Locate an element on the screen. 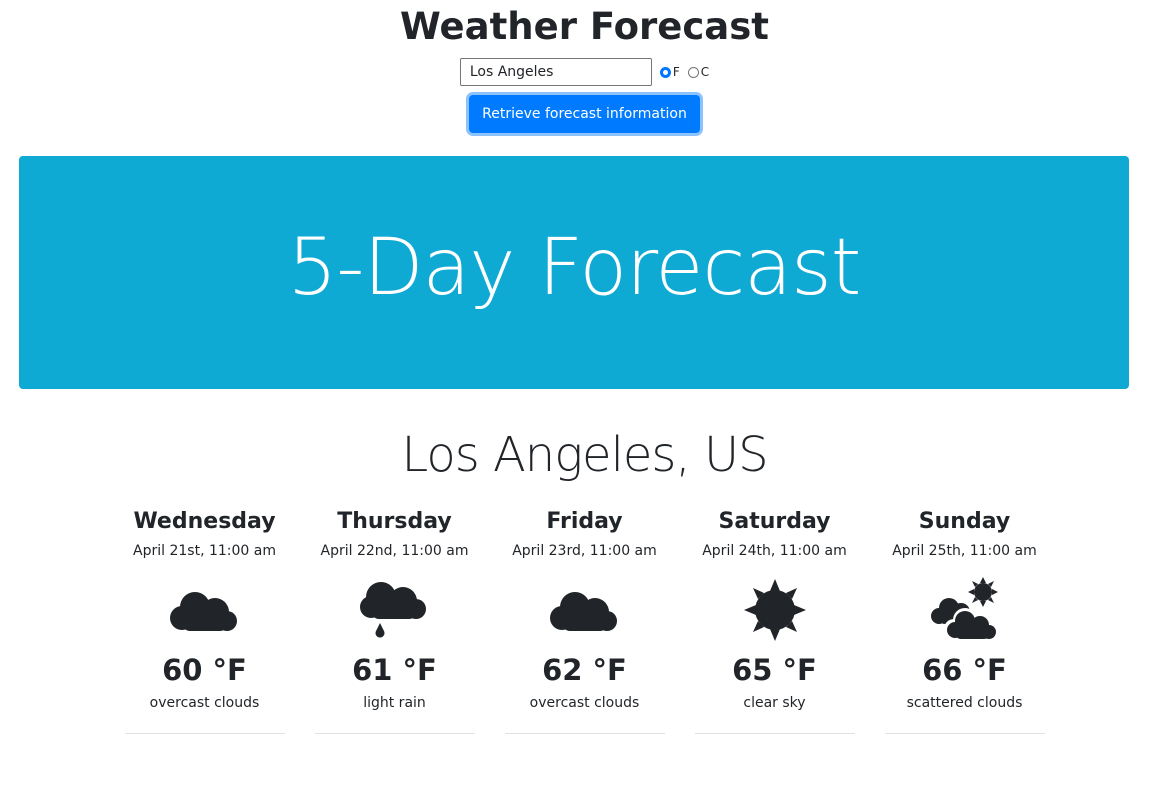 Image resolution: width=1169 pixels, height=809 pixels. day-date: April 21st, 11:00 am is located at coordinates (204, 551).